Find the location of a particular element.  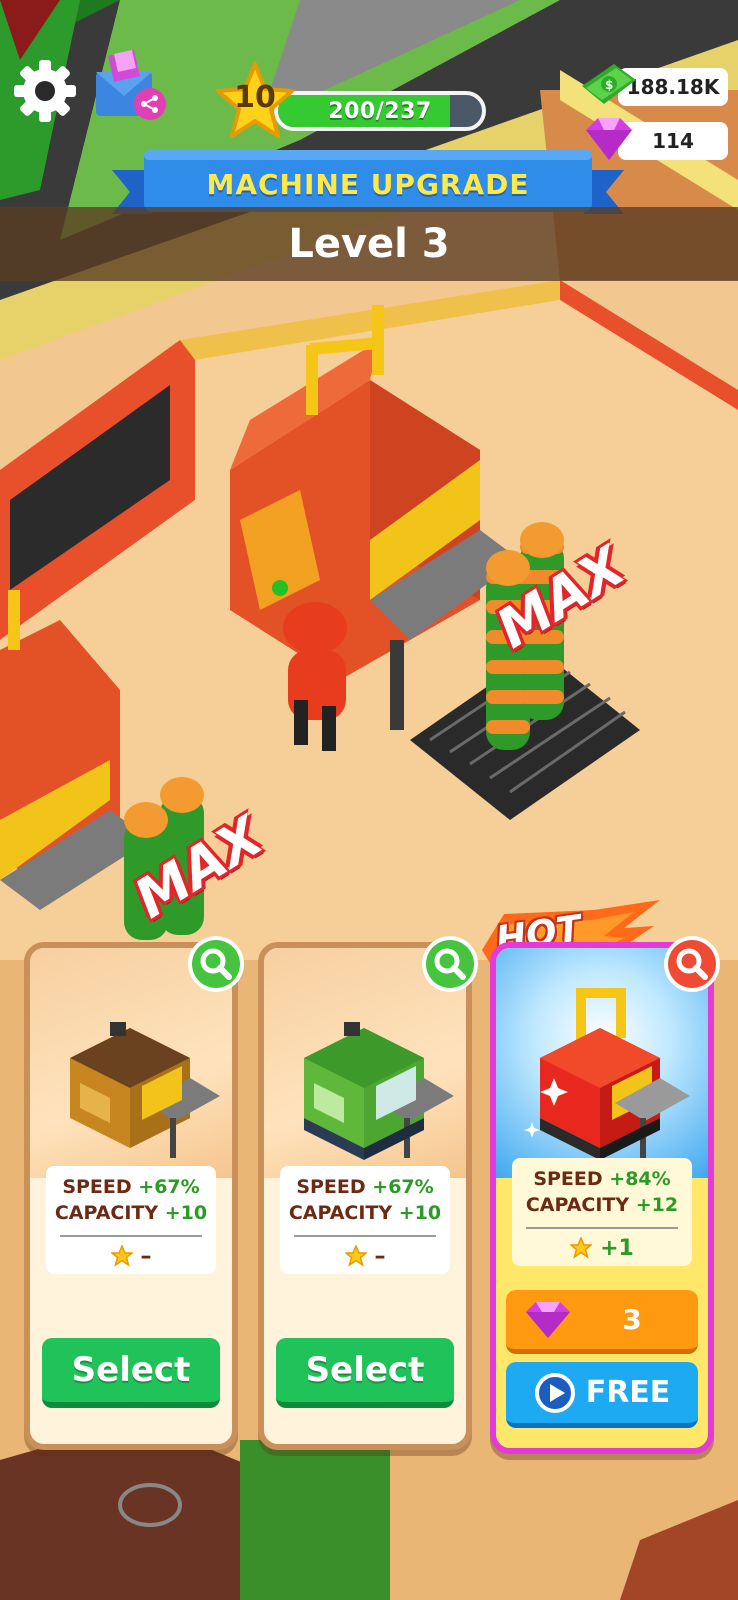

speed-stat: SPEED +84% is located at coordinates (602, 1179).